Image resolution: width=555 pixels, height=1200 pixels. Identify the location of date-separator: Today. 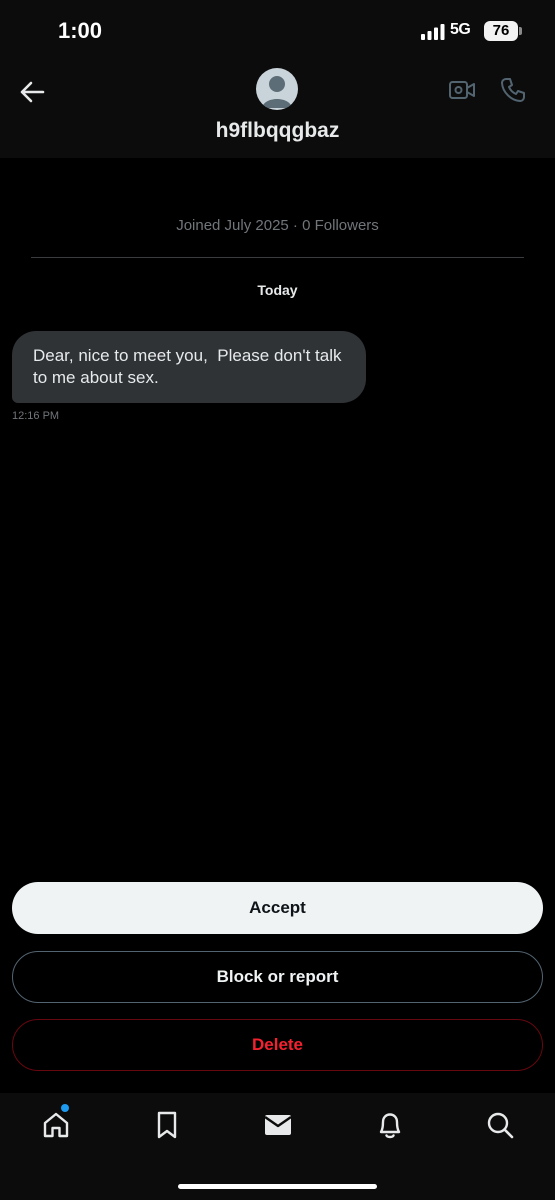
(277, 290).